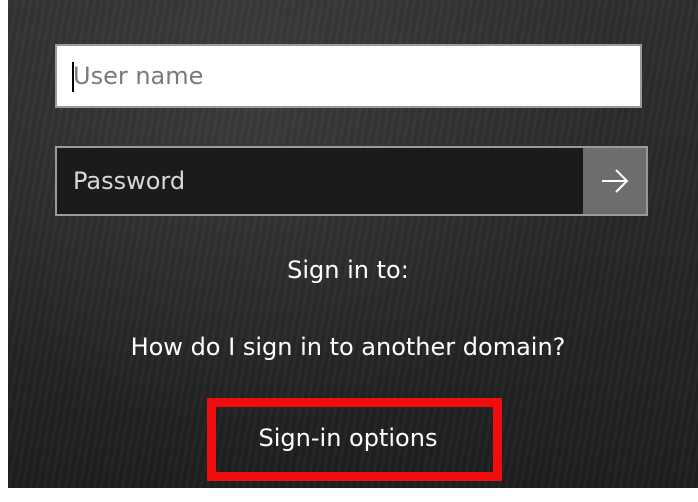 This screenshot has width=698, height=502. I want to click on username-input, so click(348, 76).